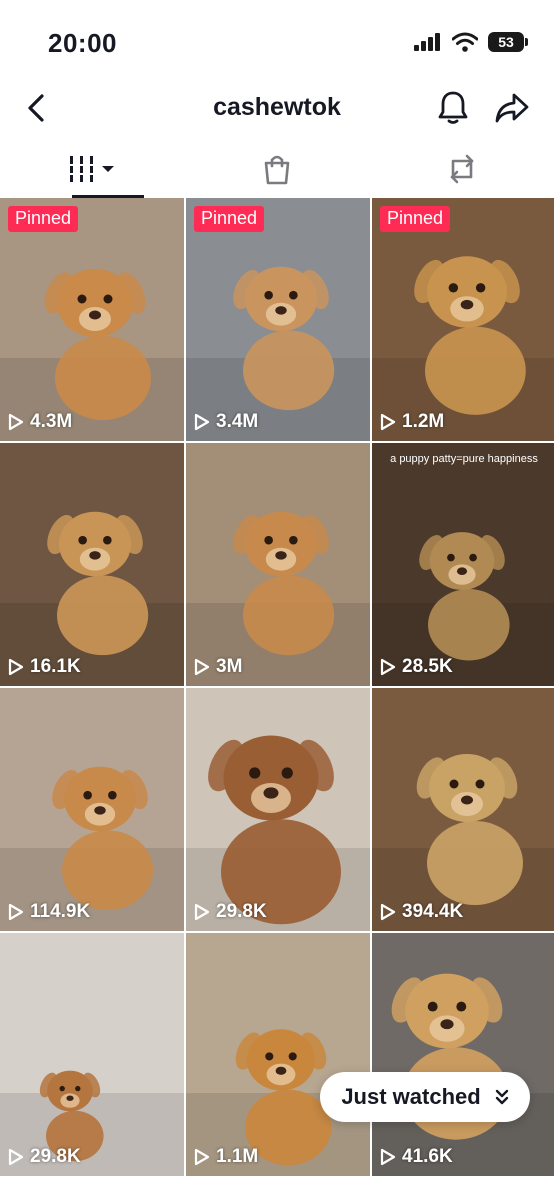  What do you see at coordinates (427, 666) in the screenshot?
I see `view-count-label: 28.5K` at bounding box center [427, 666].